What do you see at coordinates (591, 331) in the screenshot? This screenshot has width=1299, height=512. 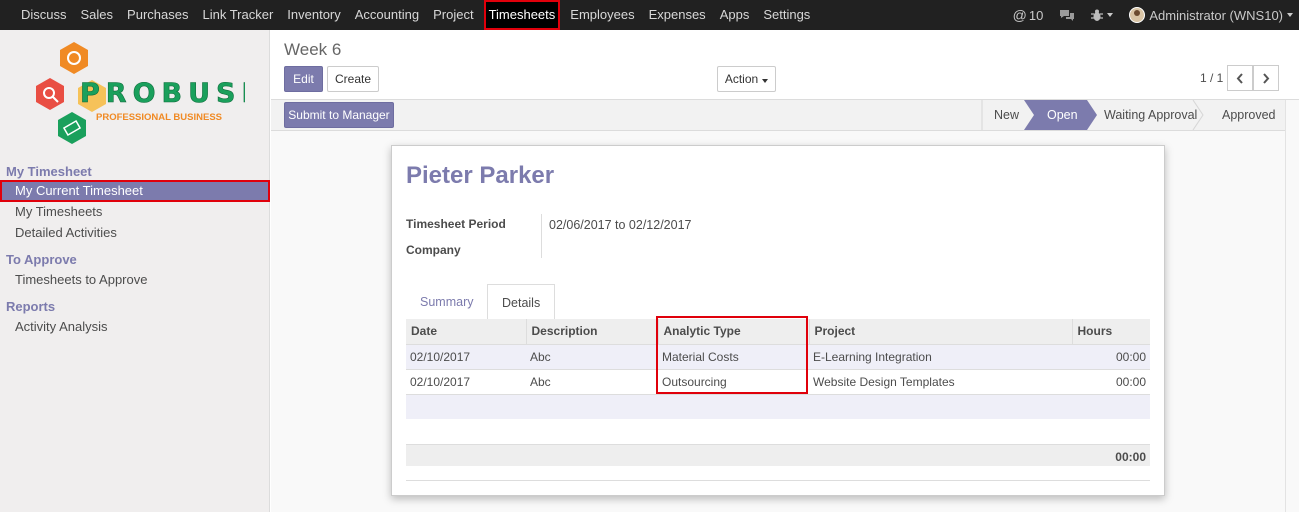 I see `column-description: Description` at bounding box center [591, 331].